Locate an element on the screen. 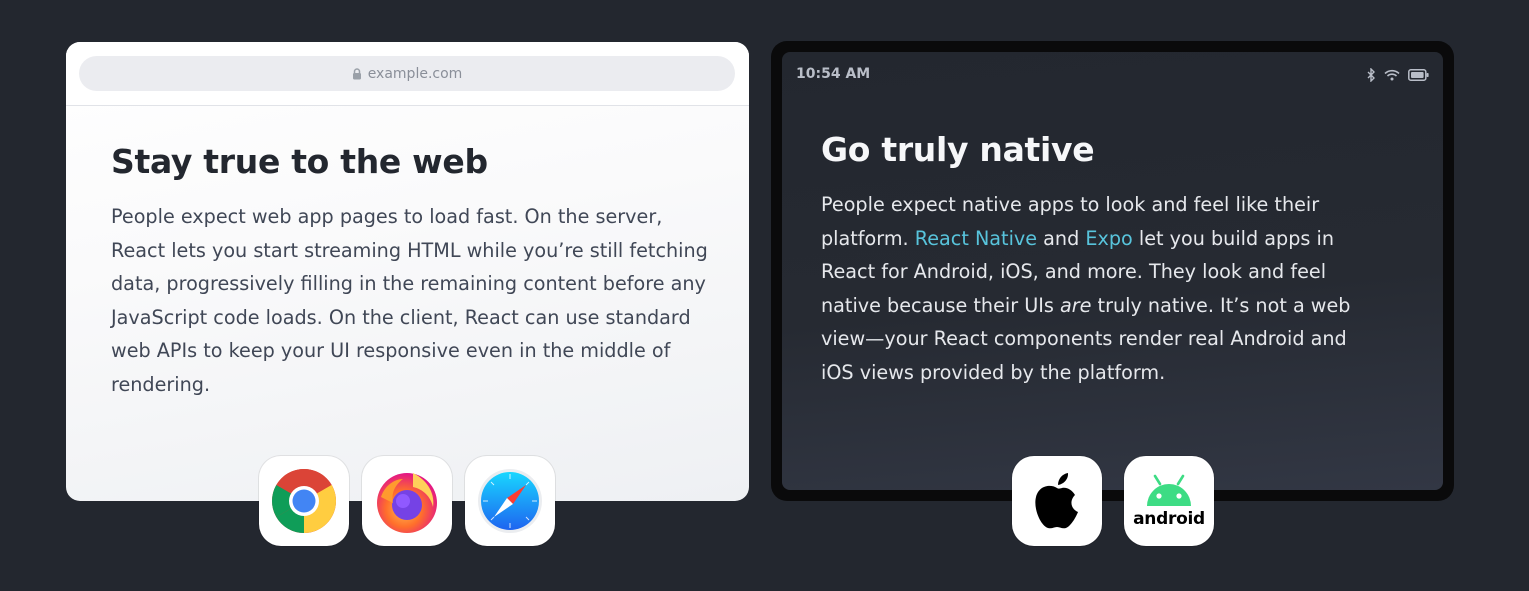 The image size is (1529, 591). firefox-icon is located at coordinates (407, 503).